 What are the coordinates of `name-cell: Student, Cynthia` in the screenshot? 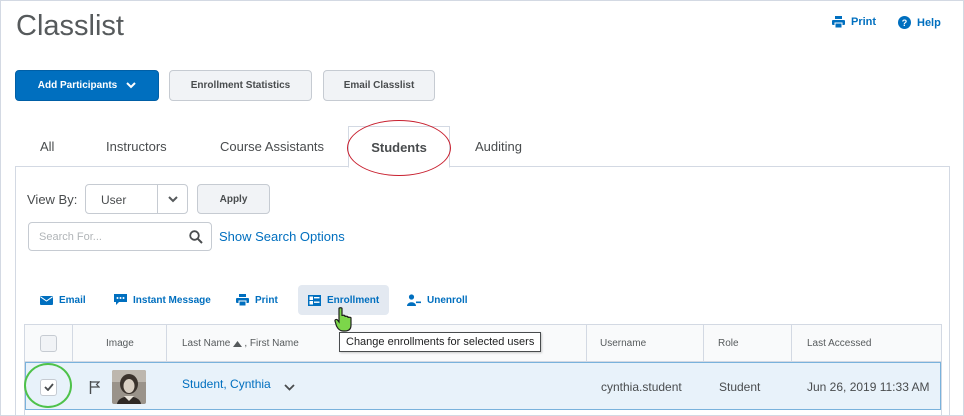 It's located at (238, 387).